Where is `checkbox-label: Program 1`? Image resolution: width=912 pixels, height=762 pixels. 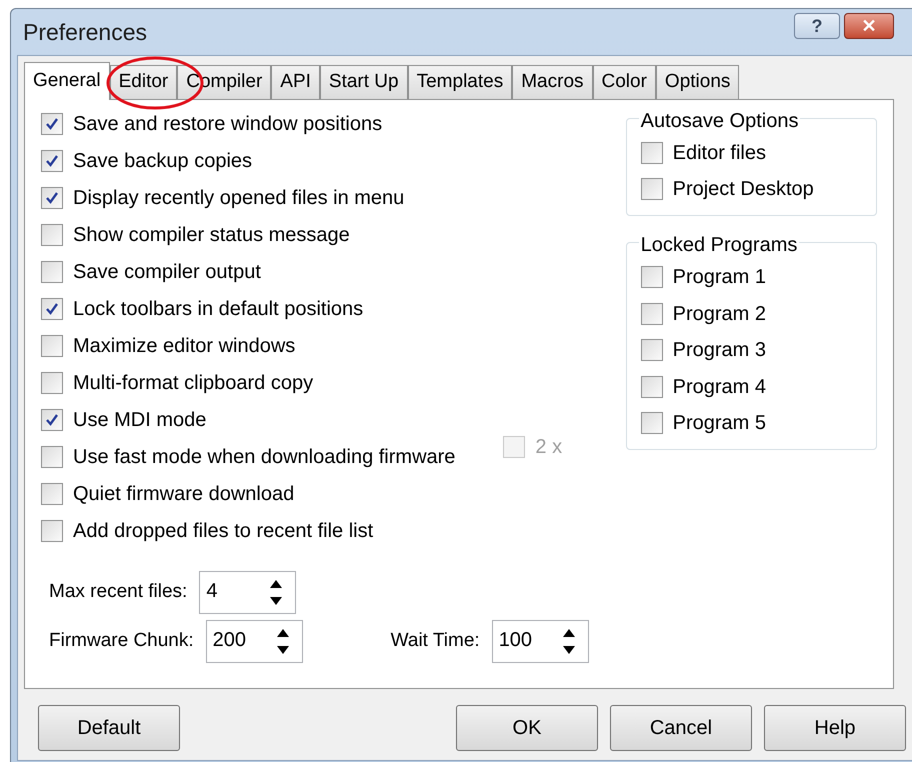 checkbox-label: Program 1 is located at coordinates (719, 277).